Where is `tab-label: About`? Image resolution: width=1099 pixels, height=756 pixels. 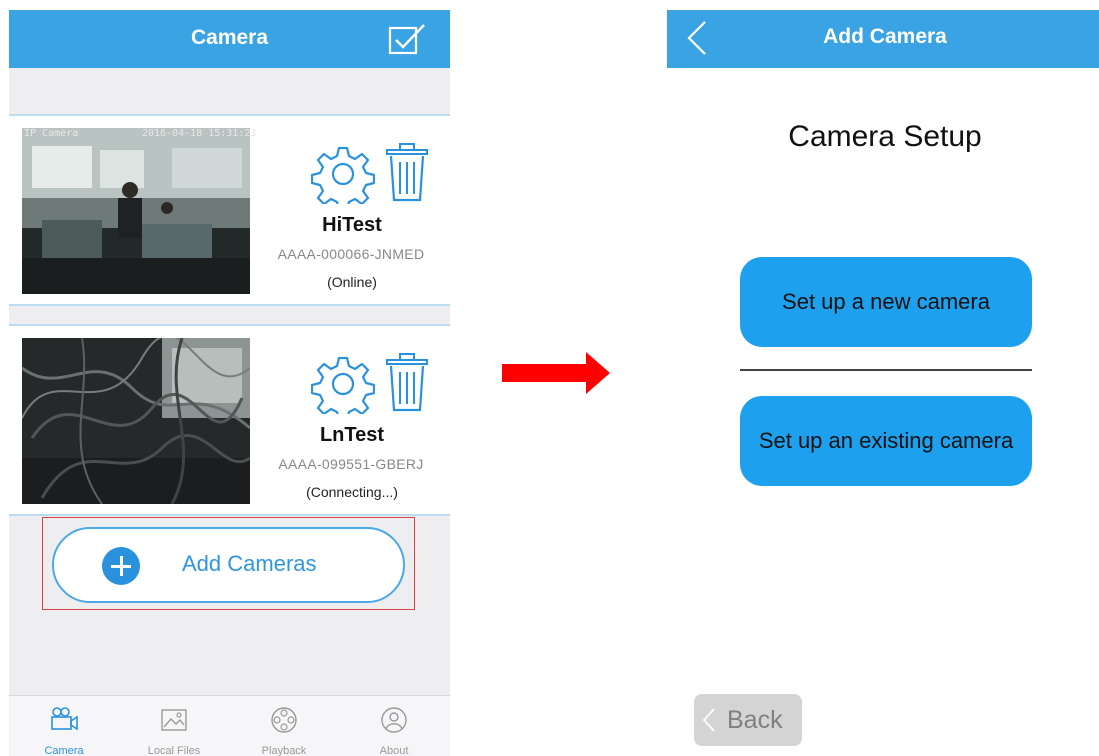
tab-label: About is located at coordinates (394, 750).